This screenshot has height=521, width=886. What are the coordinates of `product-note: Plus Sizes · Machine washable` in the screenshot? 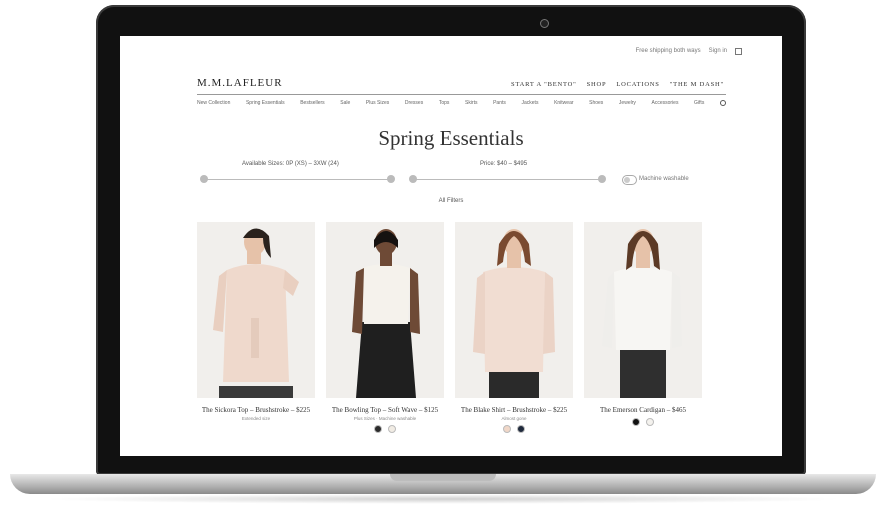 It's located at (385, 418).